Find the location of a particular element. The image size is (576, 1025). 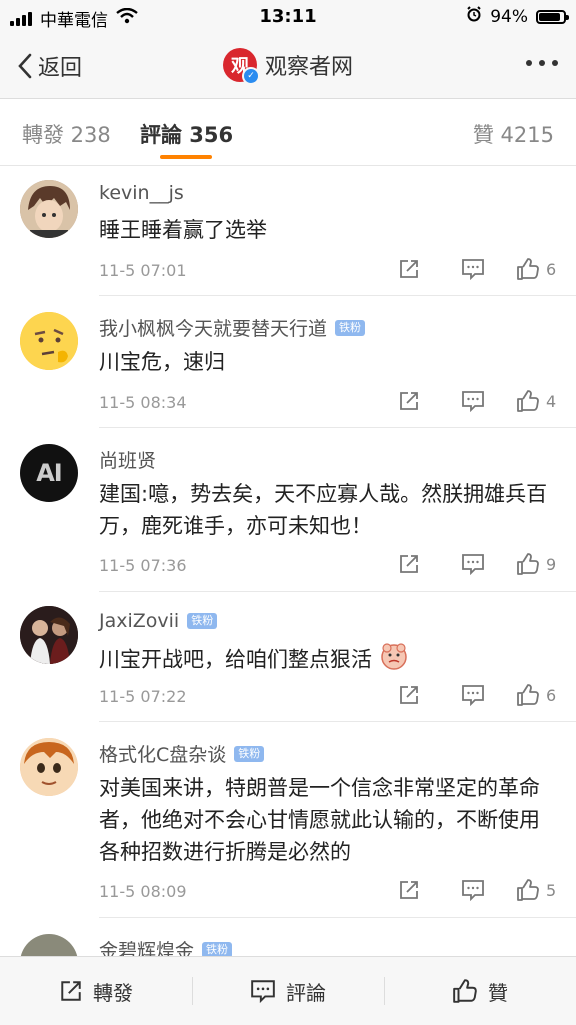

tab-bar: 轉發 238 評論 356 贊 4215 is located at coordinates (288, 132).